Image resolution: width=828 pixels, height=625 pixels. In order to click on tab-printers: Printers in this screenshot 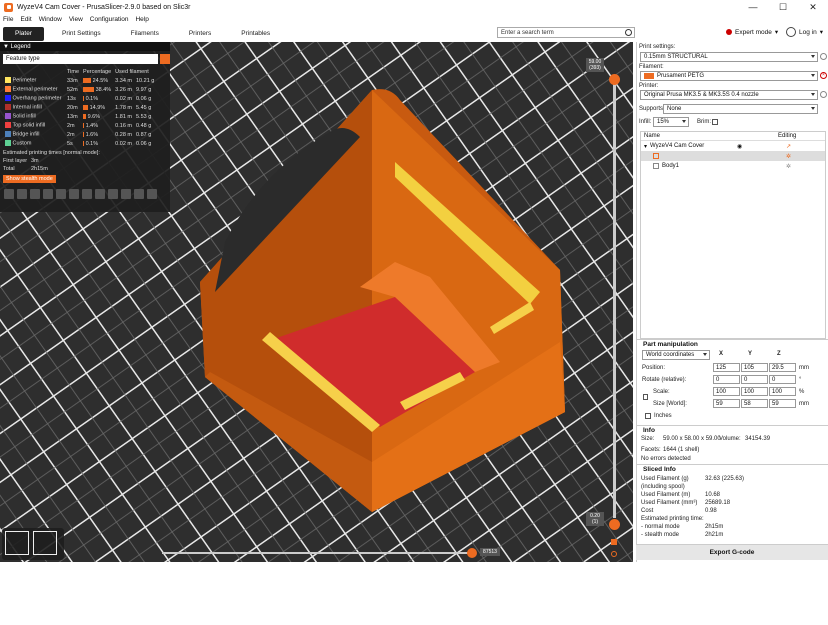, I will do `click(200, 34)`.